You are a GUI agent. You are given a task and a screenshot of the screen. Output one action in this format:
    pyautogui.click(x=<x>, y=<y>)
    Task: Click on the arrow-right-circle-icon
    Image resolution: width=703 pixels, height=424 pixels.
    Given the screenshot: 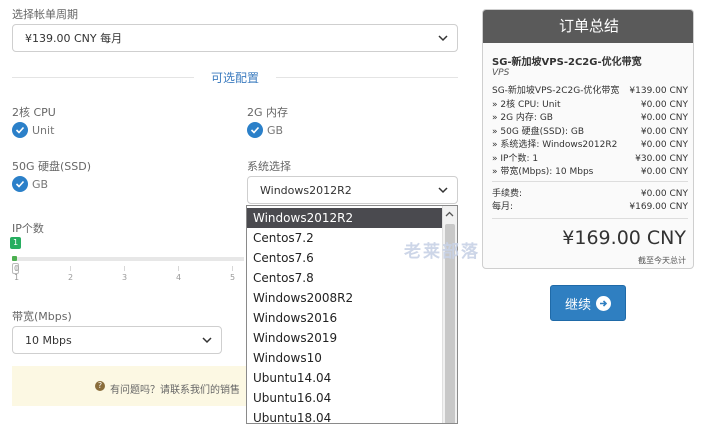 What is the action you would take?
    pyautogui.click(x=603, y=303)
    